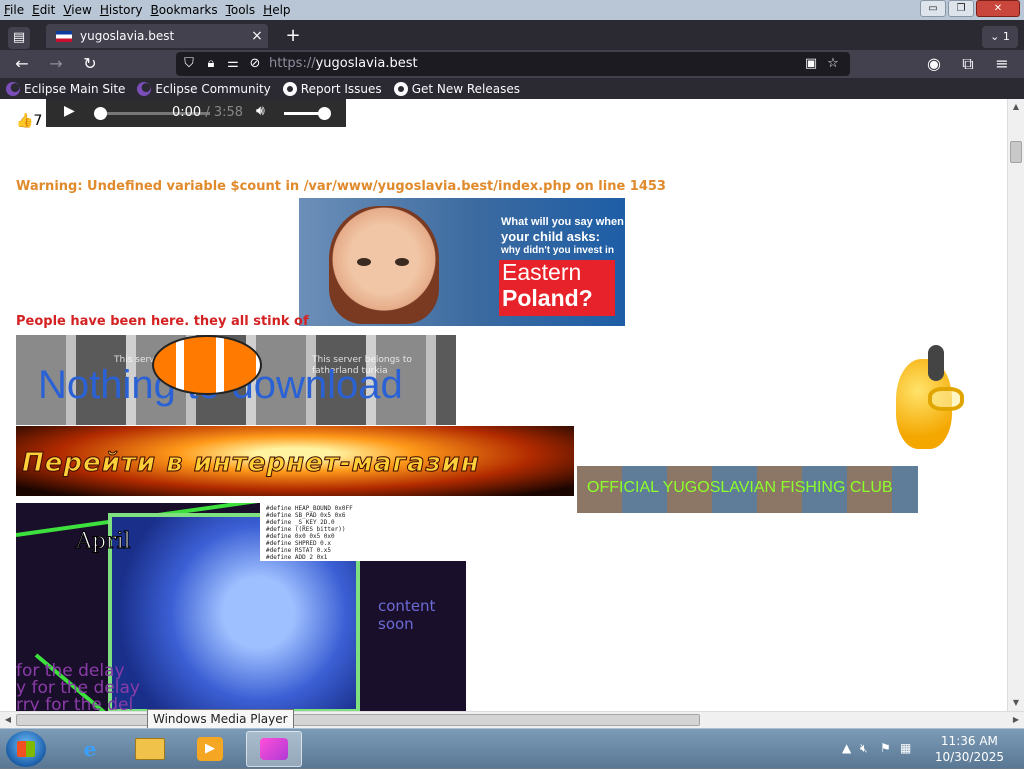  What do you see at coordinates (864, 748) in the screenshot?
I see `volume-muted-icon: 🔇︎` at bounding box center [864, 748].